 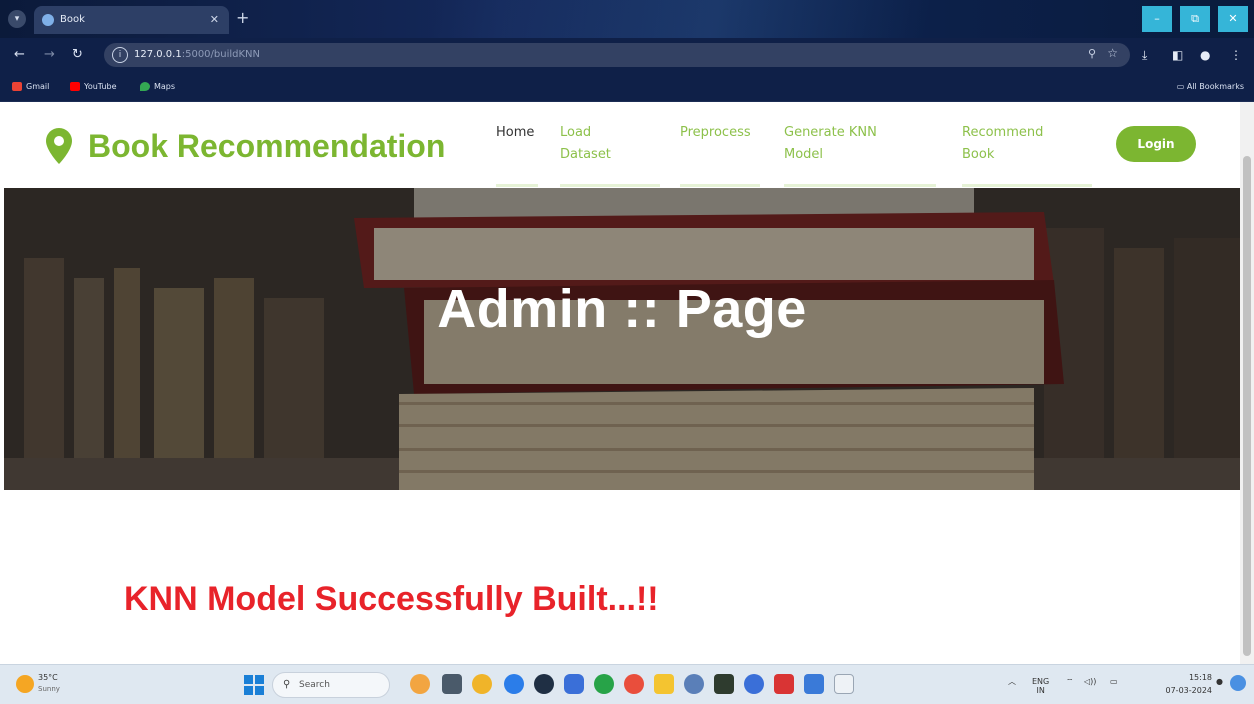 I want to click on back-arrow-icon: ←, so click(x=19, y=55).